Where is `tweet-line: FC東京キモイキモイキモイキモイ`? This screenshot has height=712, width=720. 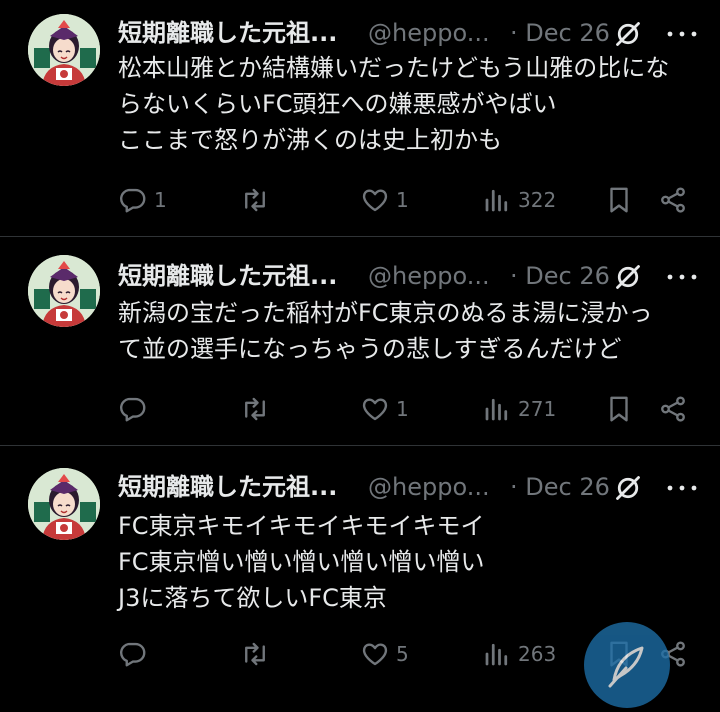
tweet-line: FC東京キモイキモイキモイキモイ is located at coordinates (301, 526).